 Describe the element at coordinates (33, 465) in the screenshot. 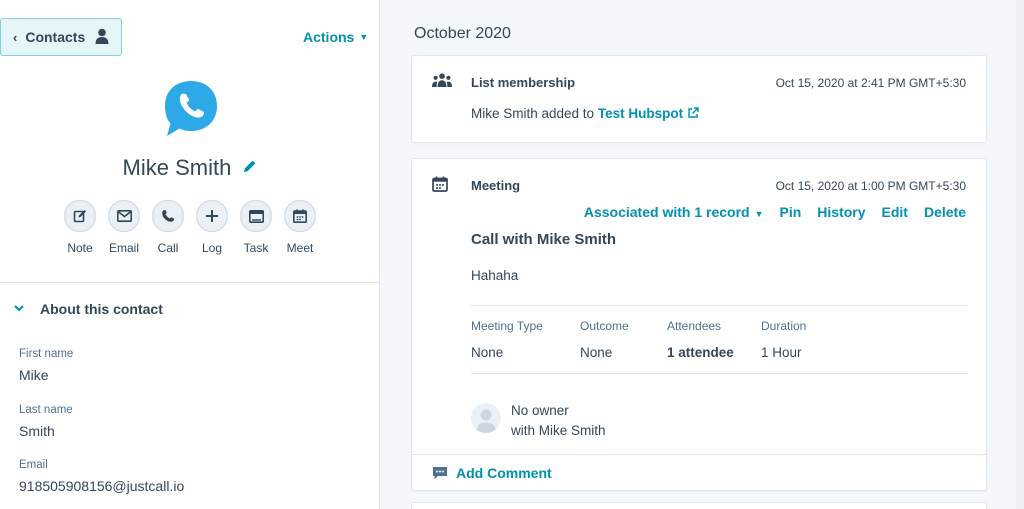

I see `email-field-label: Email` at that location.